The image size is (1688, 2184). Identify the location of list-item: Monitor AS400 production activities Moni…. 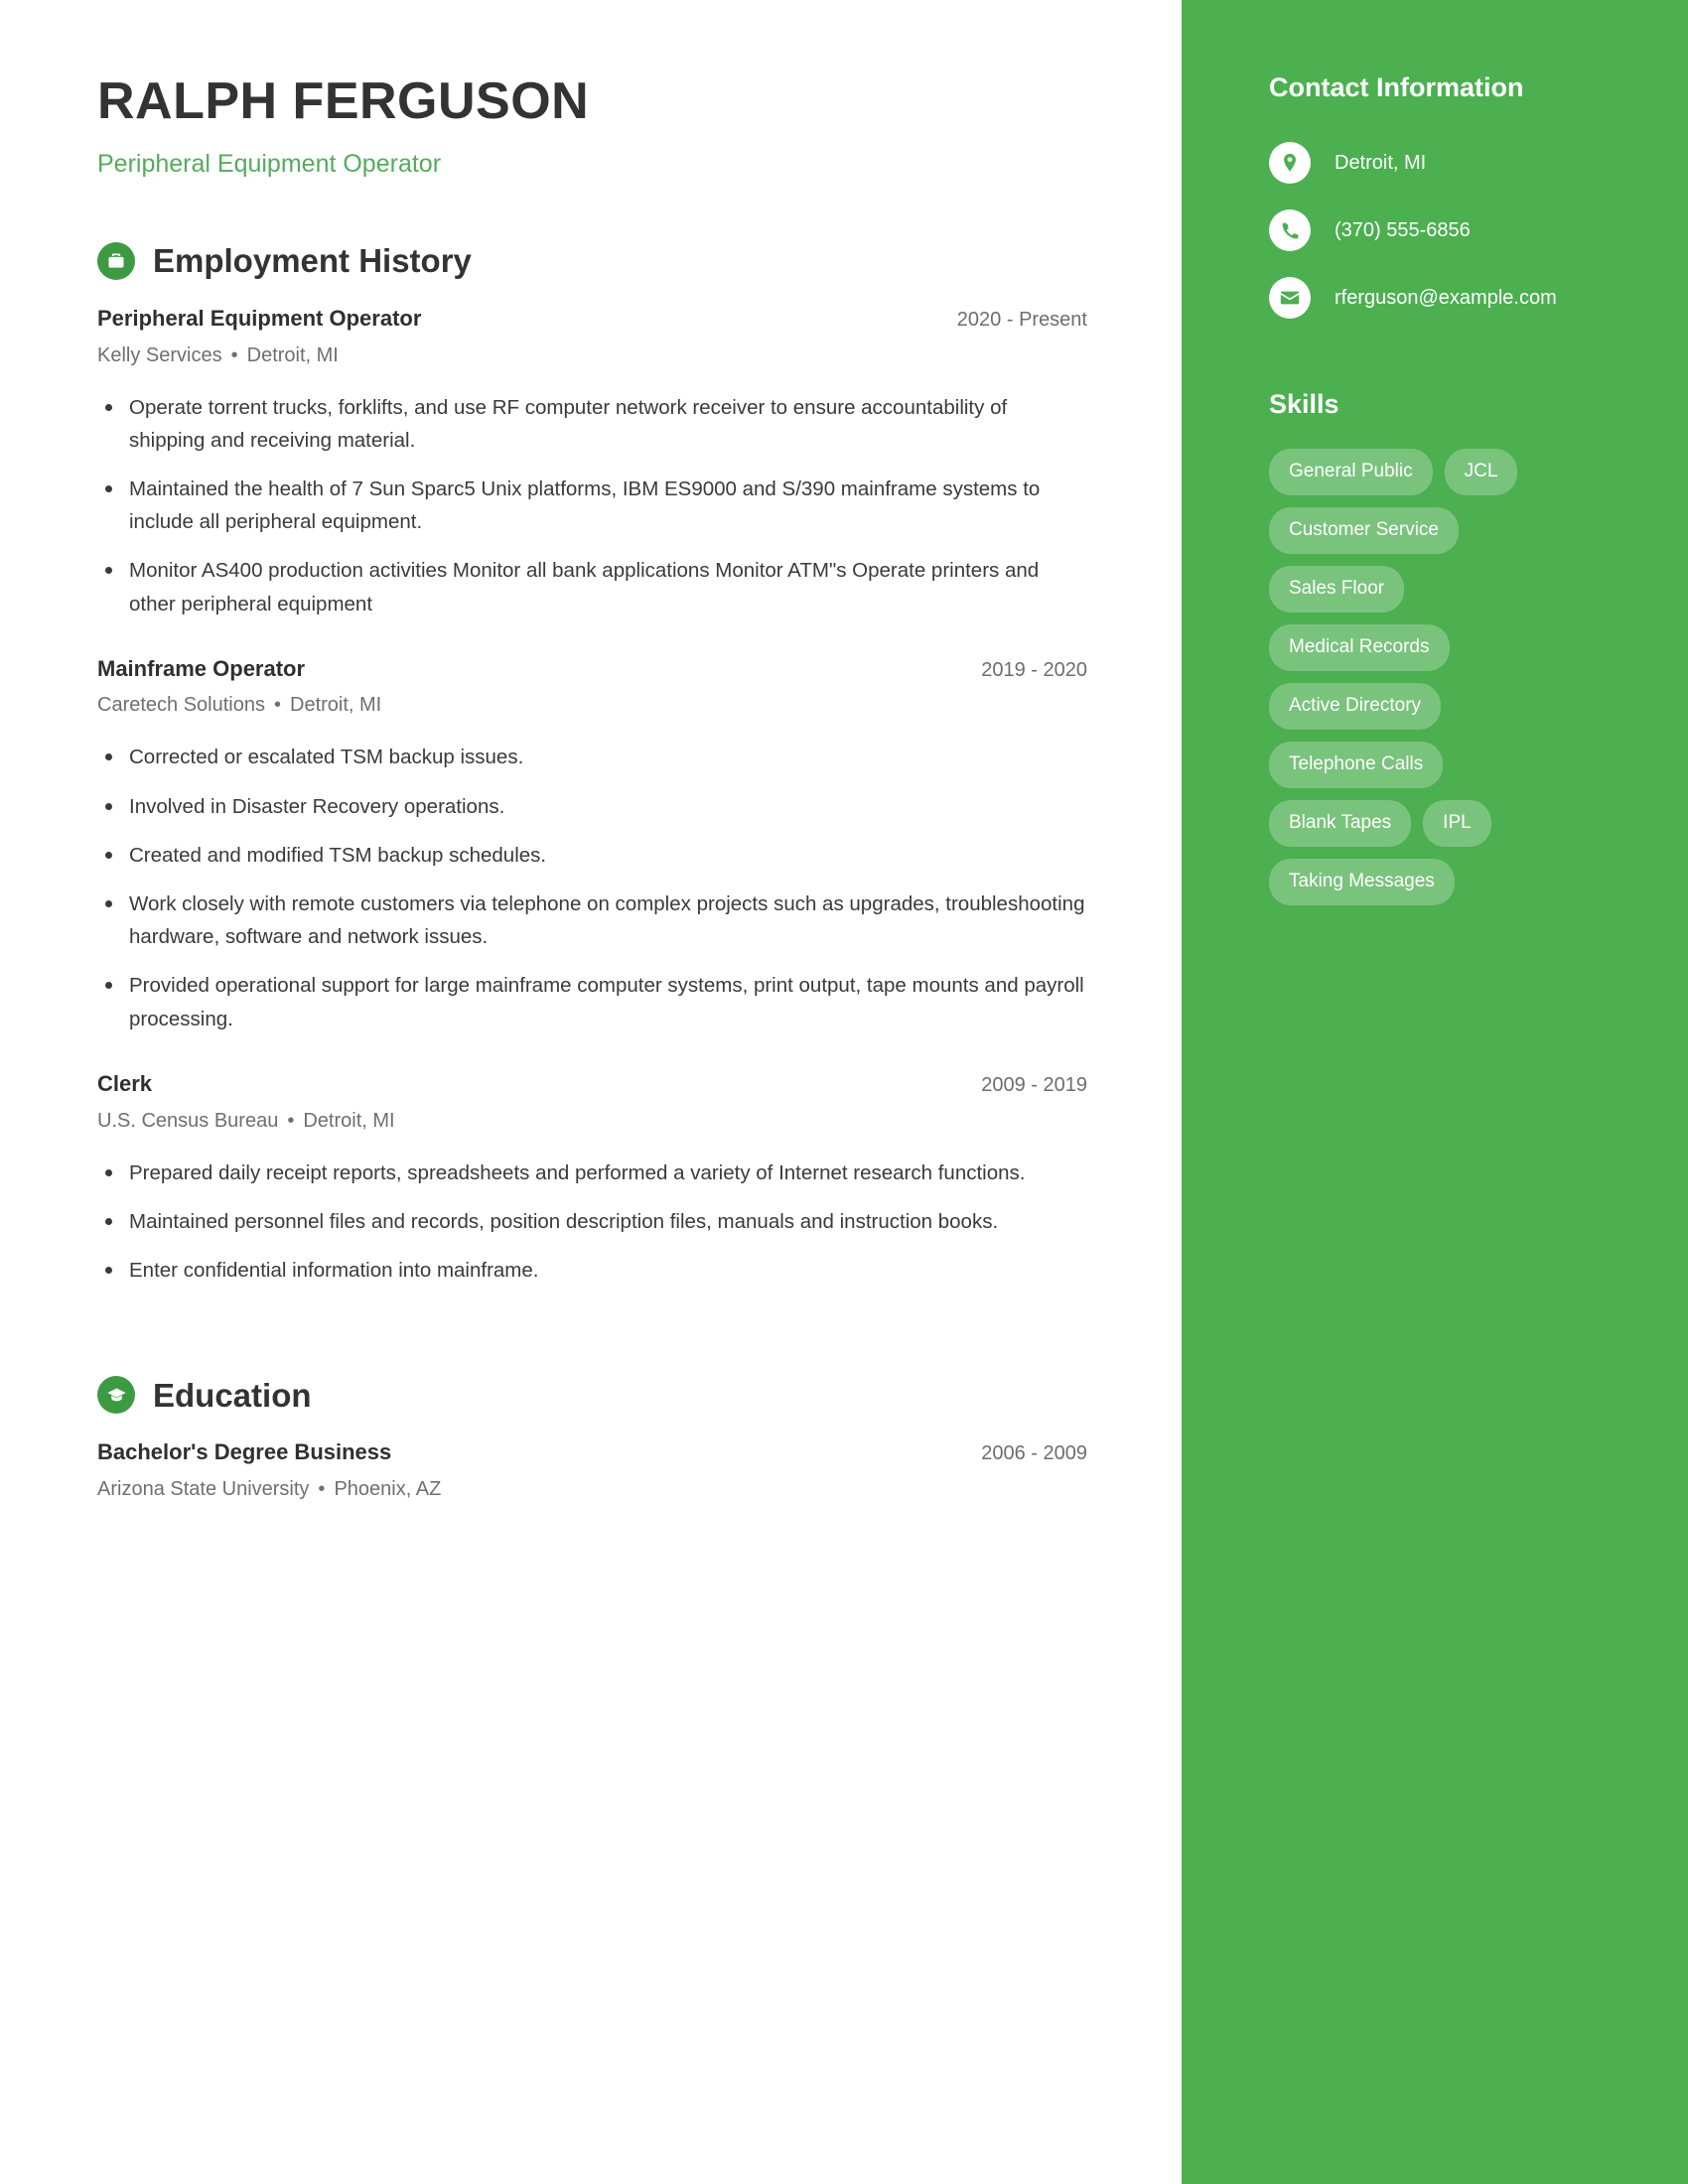
(592, 586).